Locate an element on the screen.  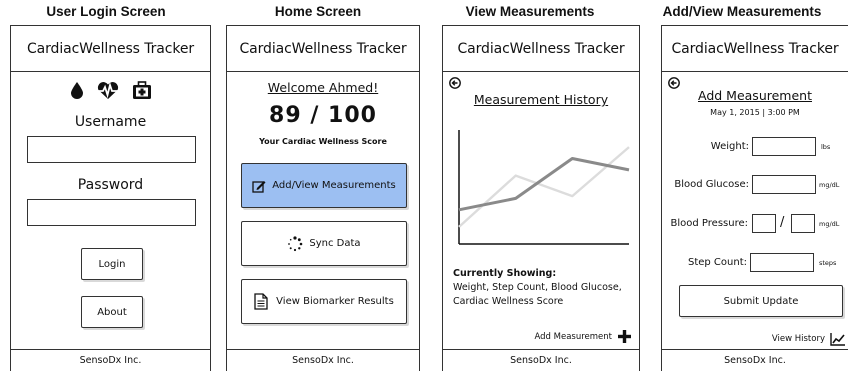
password-label: Password is located at coordinates (110, 185).